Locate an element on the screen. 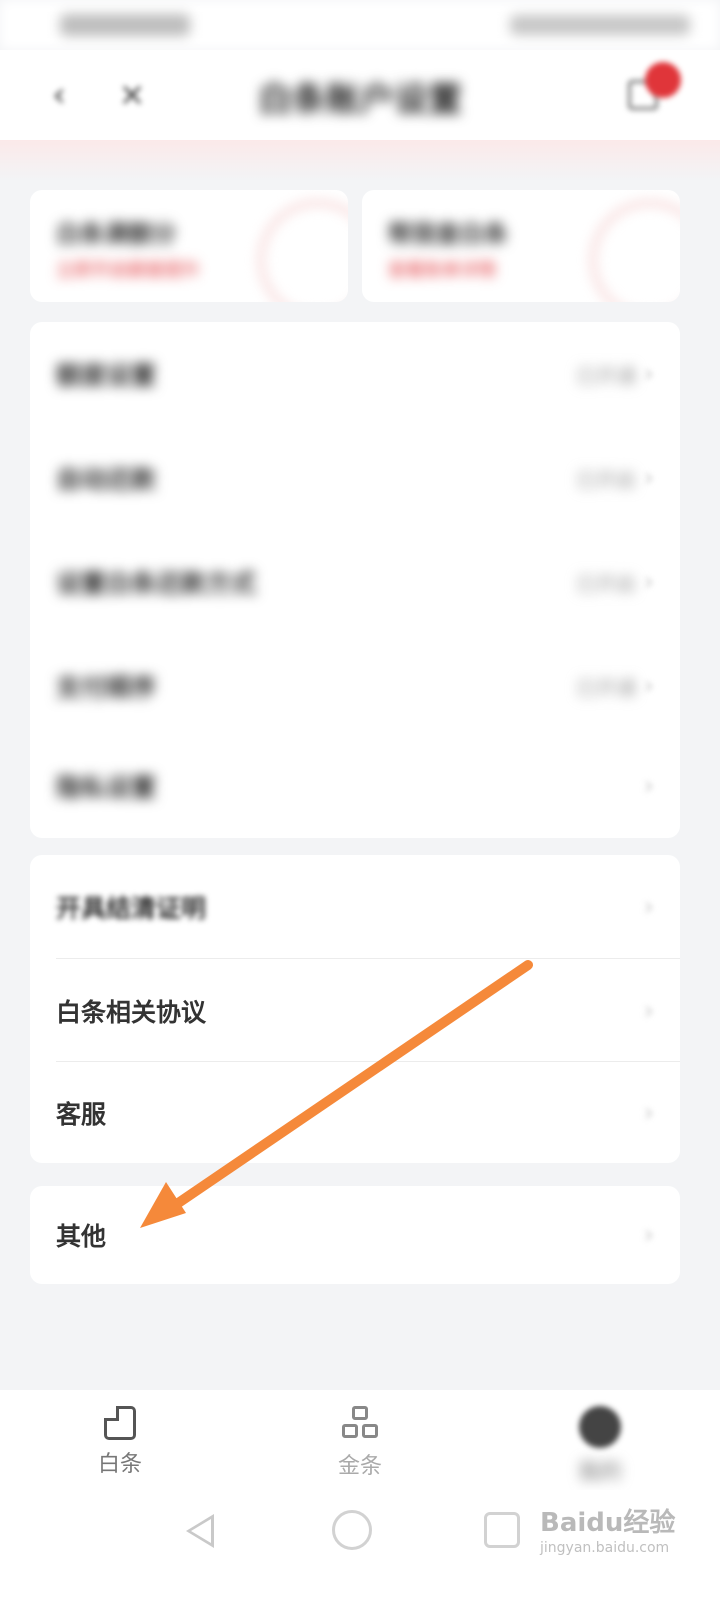 This screenshot has width=720, height=1600. top-card: 白条满额分 立即开启额度提升 is located at coordinates (189, 246).